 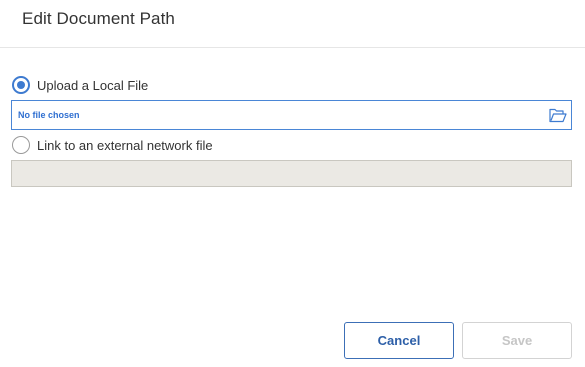 What do you see at coordinates (517, 340) in the screenshot?
I see `save-button: Save` at bounding box center [517, 340].